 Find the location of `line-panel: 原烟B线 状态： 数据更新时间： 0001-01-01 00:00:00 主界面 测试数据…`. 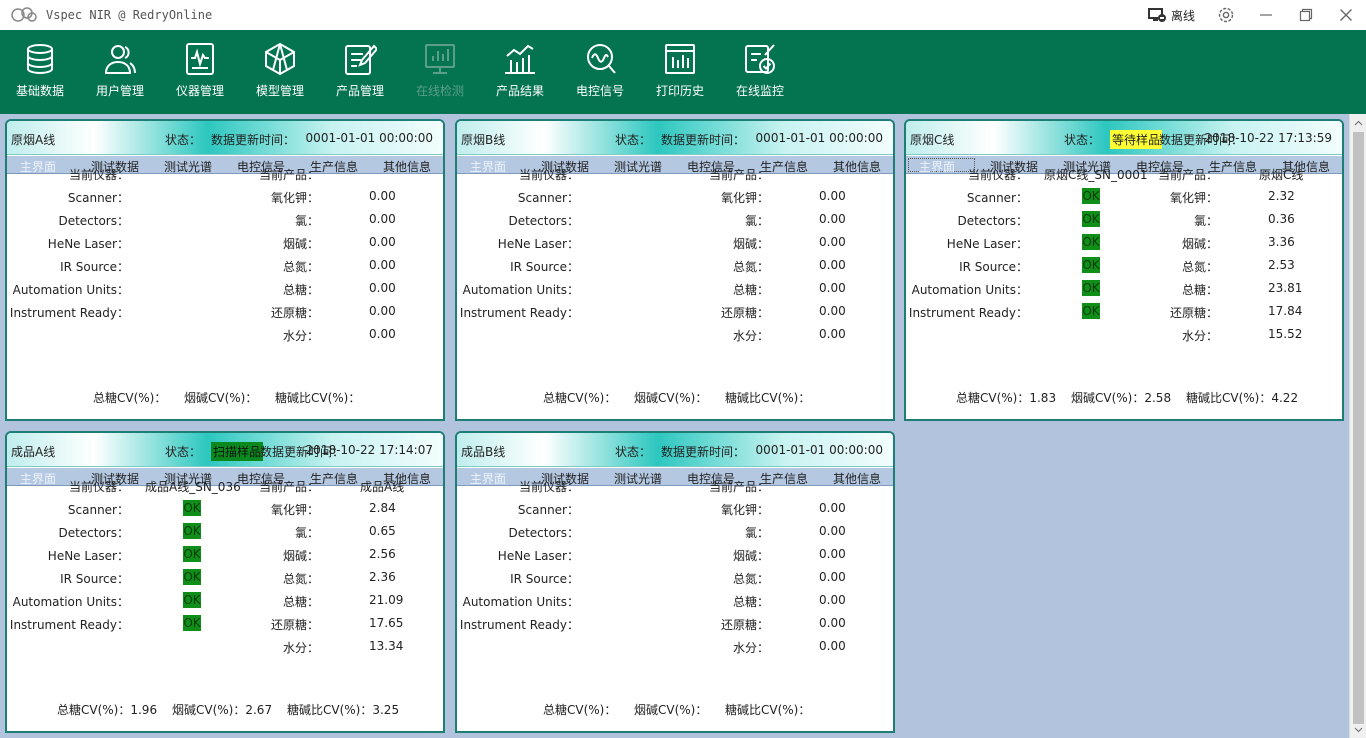

line-panel: 原烟B线 状态： 数据更新时间： 0001-01-01 00:00:00 主界面 测试数据… is located at coordinates (675, 270).